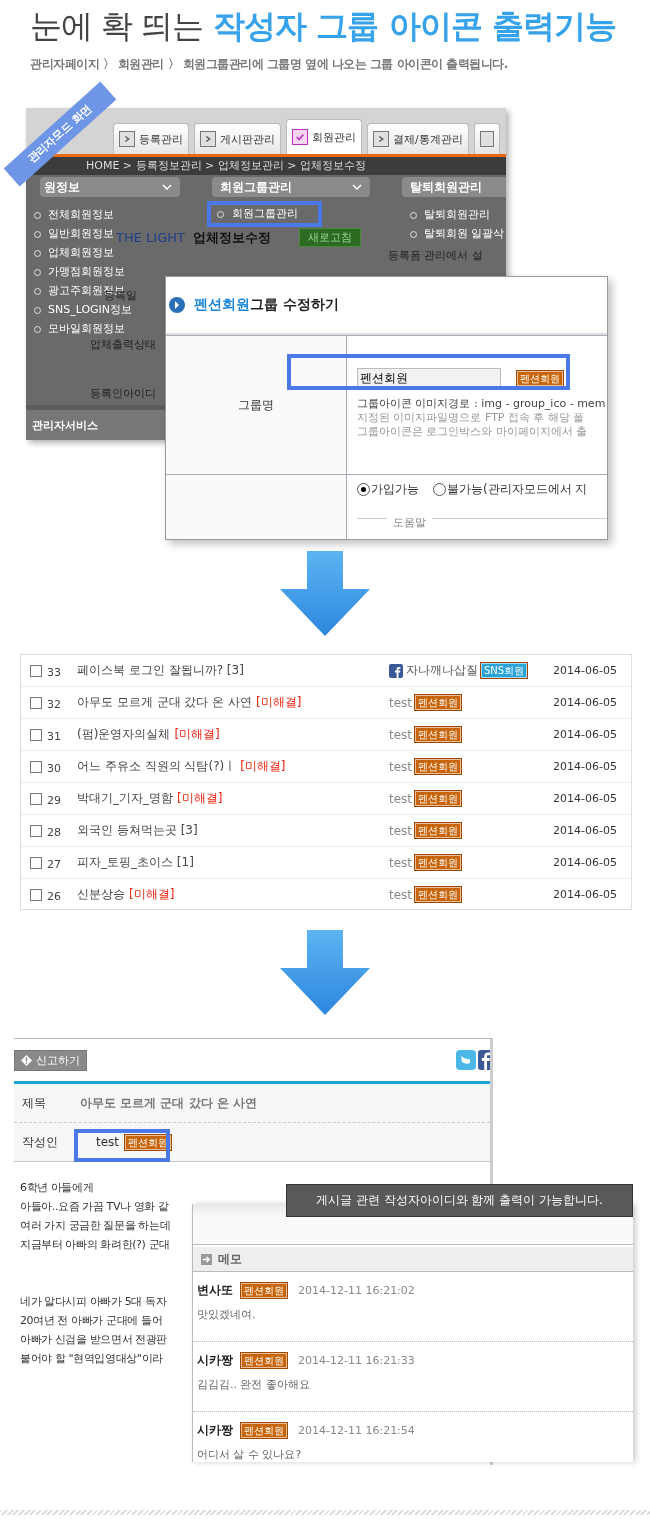 The image size is (650, 1521). What do you see at coordinates (429, 378) in the screenshot?
I see `group-name-field: 펜션회원` at bounding box center [429, 378].